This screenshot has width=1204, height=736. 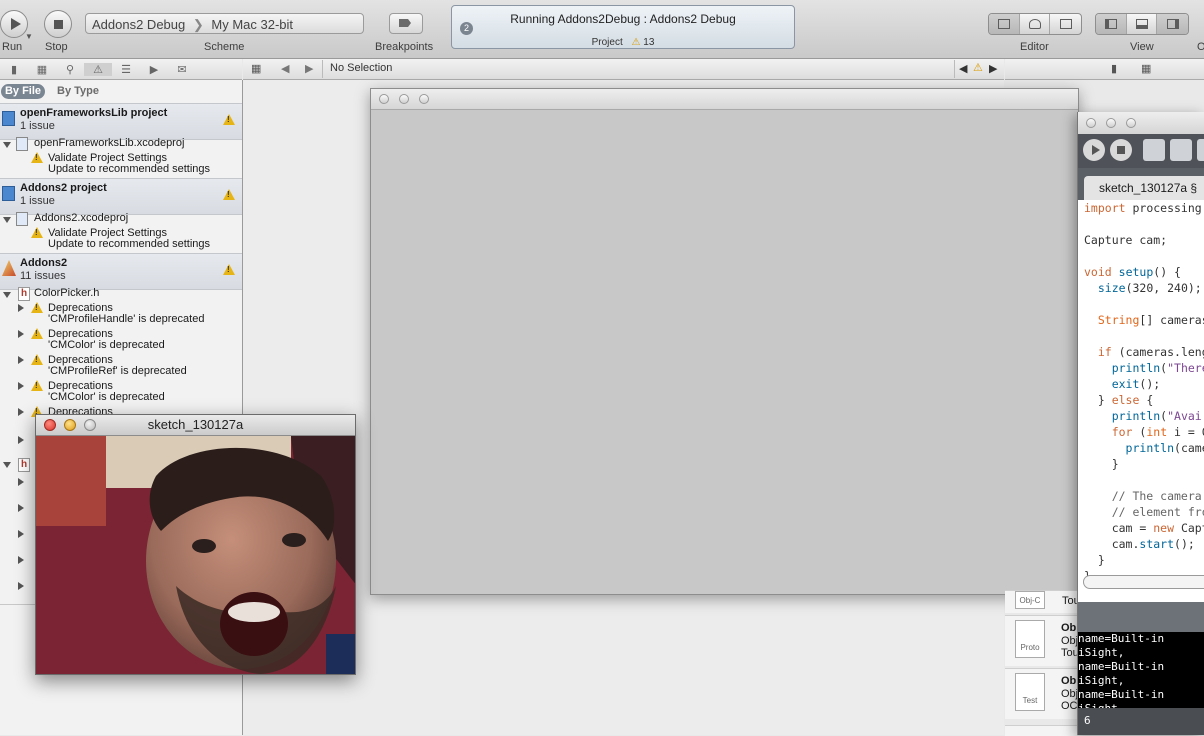 I want to click on run-menu-arrow-icon: ▼, so click(x=29, y=36).